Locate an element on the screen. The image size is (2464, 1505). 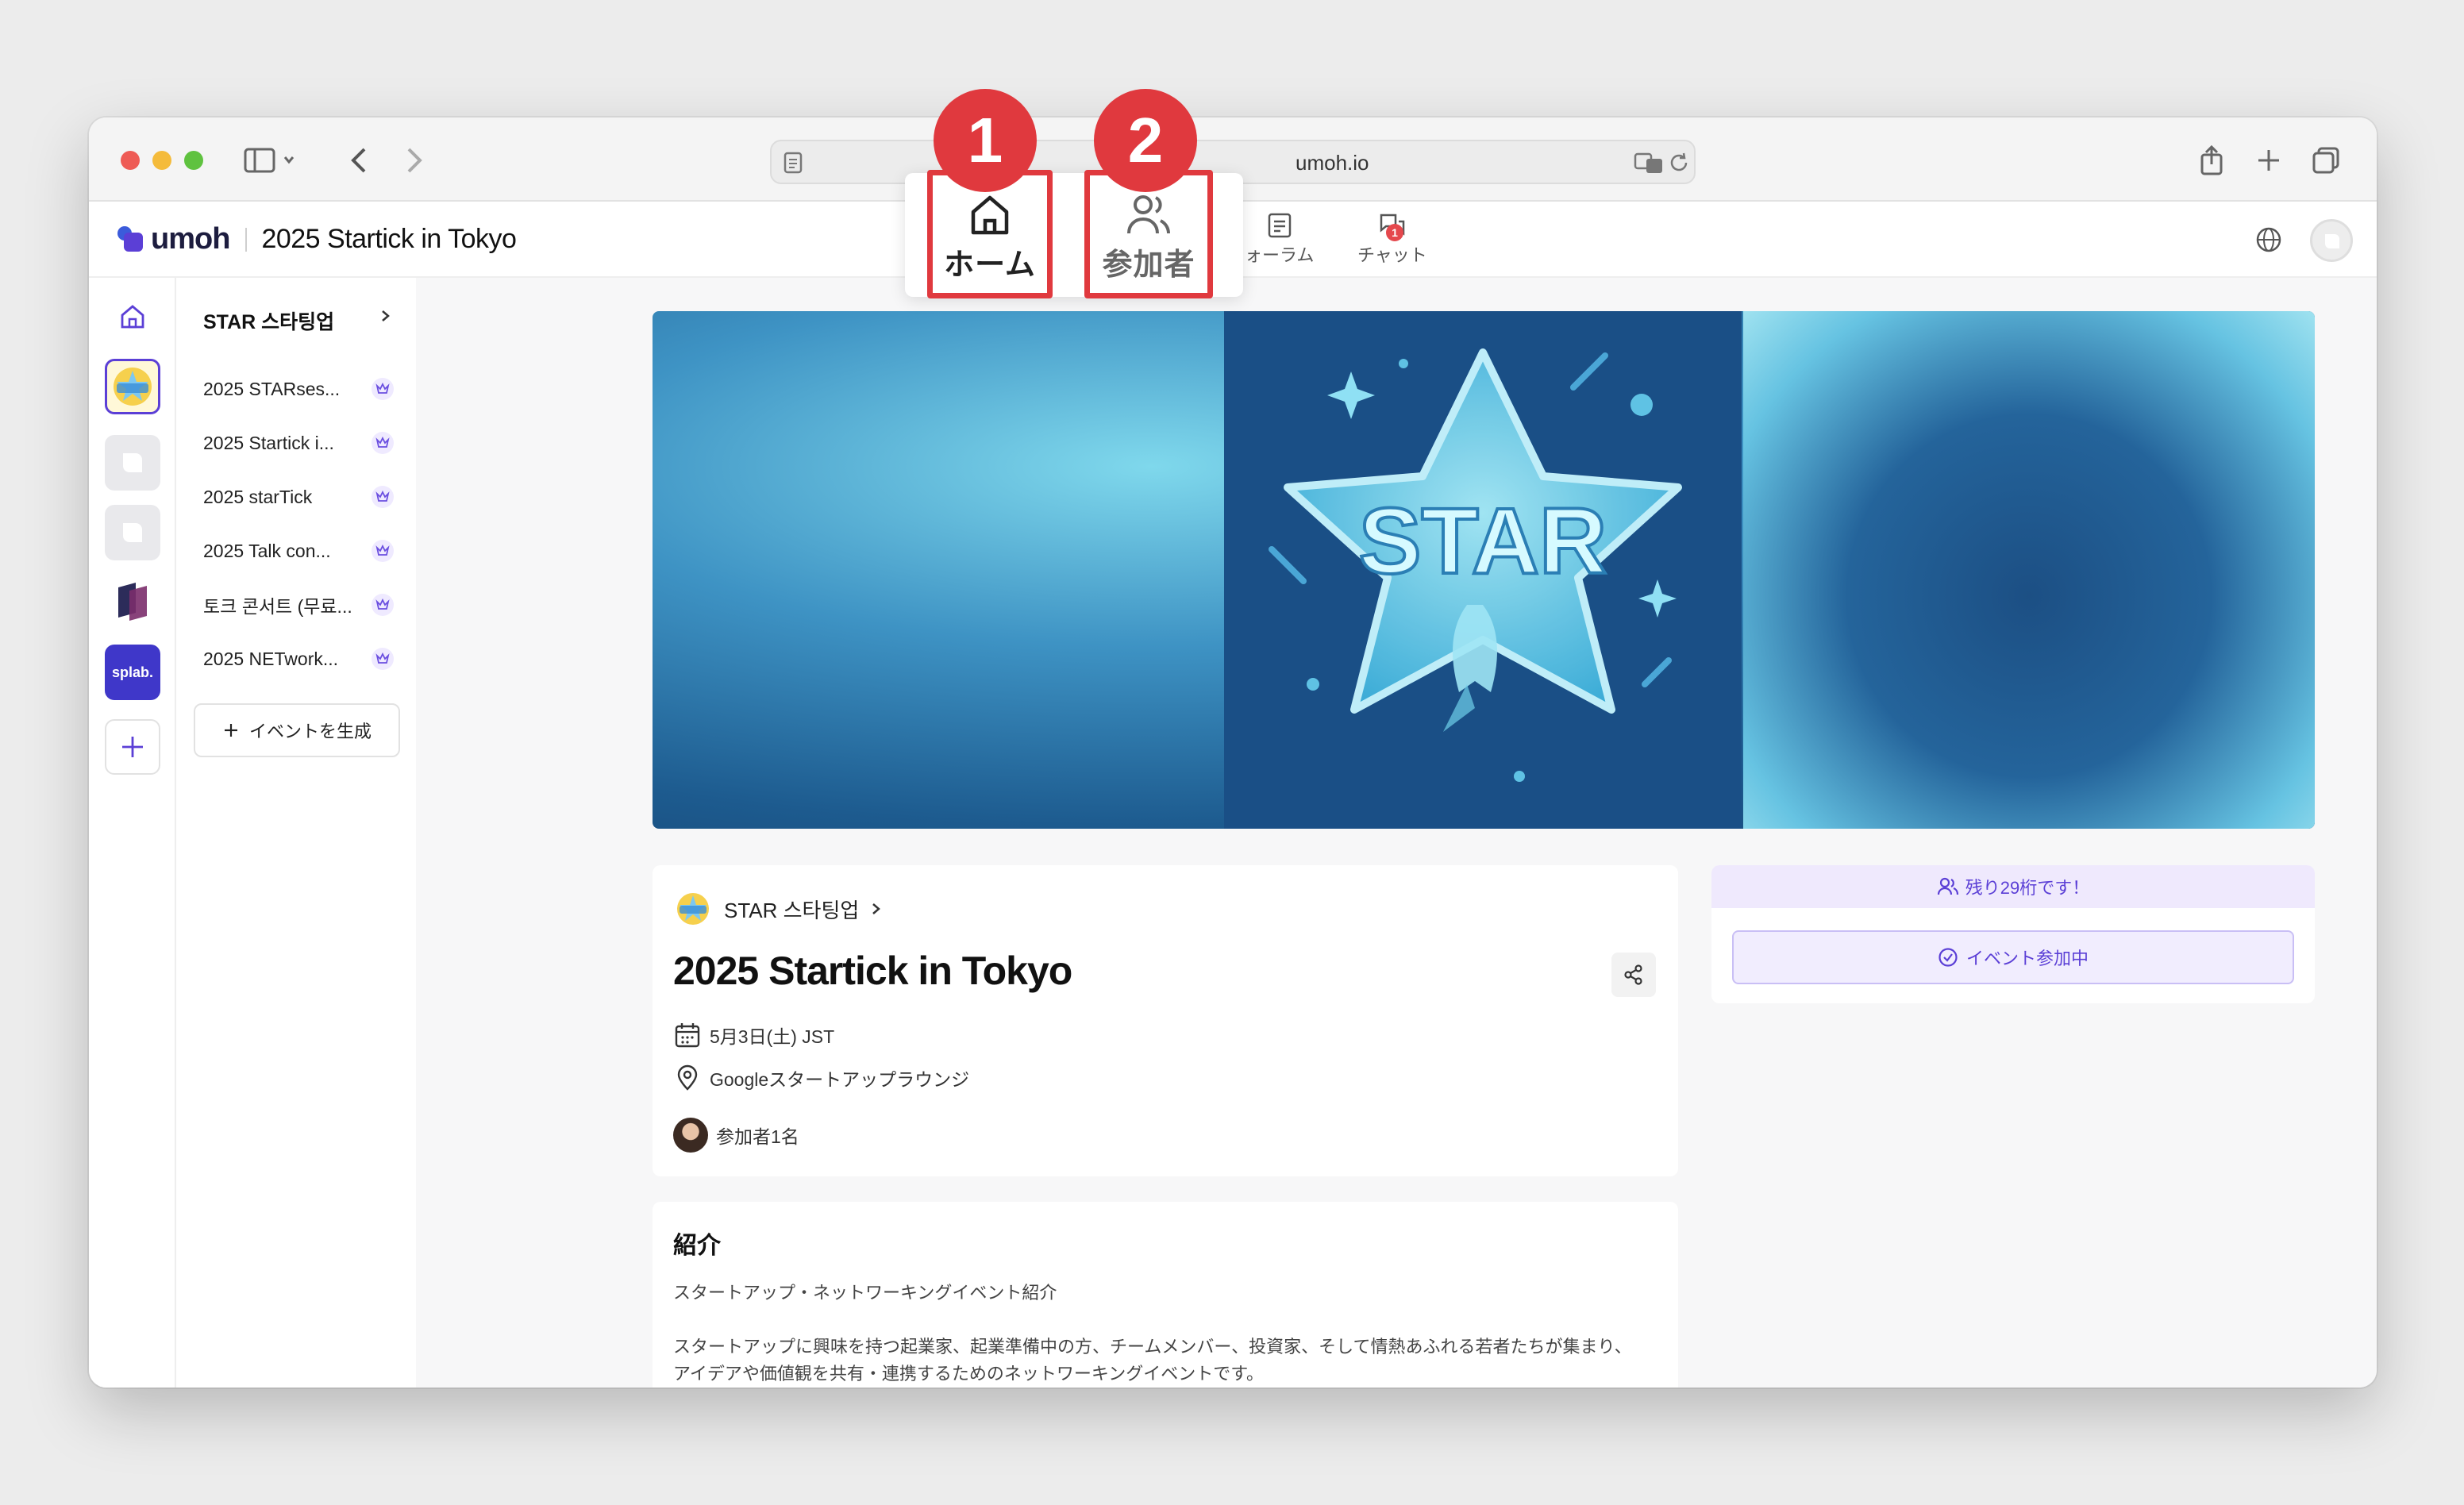
participants-count: 参加者1名 is located at coordinates (757, 1136).